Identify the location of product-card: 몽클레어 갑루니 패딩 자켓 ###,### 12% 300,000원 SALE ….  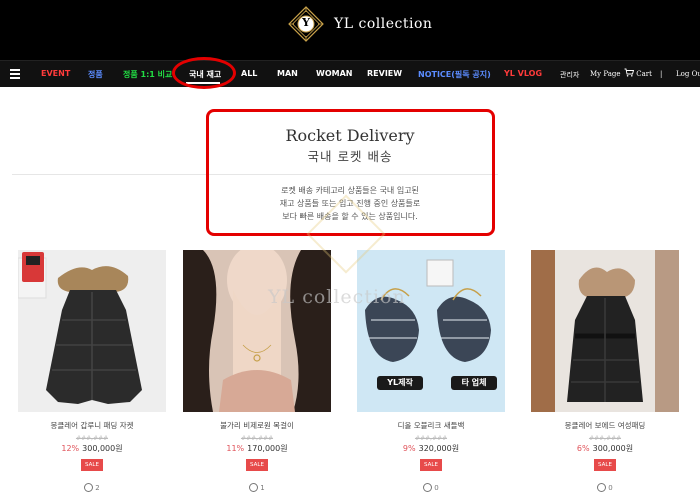
(92, 371).